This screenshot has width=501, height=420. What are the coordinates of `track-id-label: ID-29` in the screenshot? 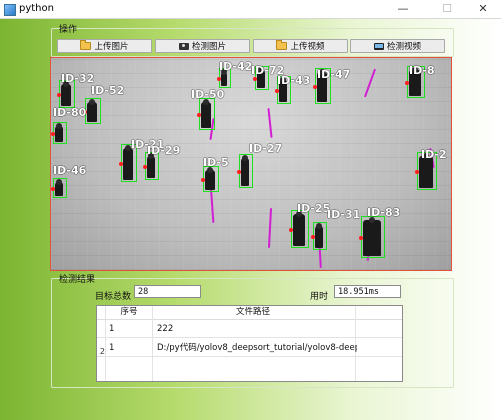 It's located at (164, 150).